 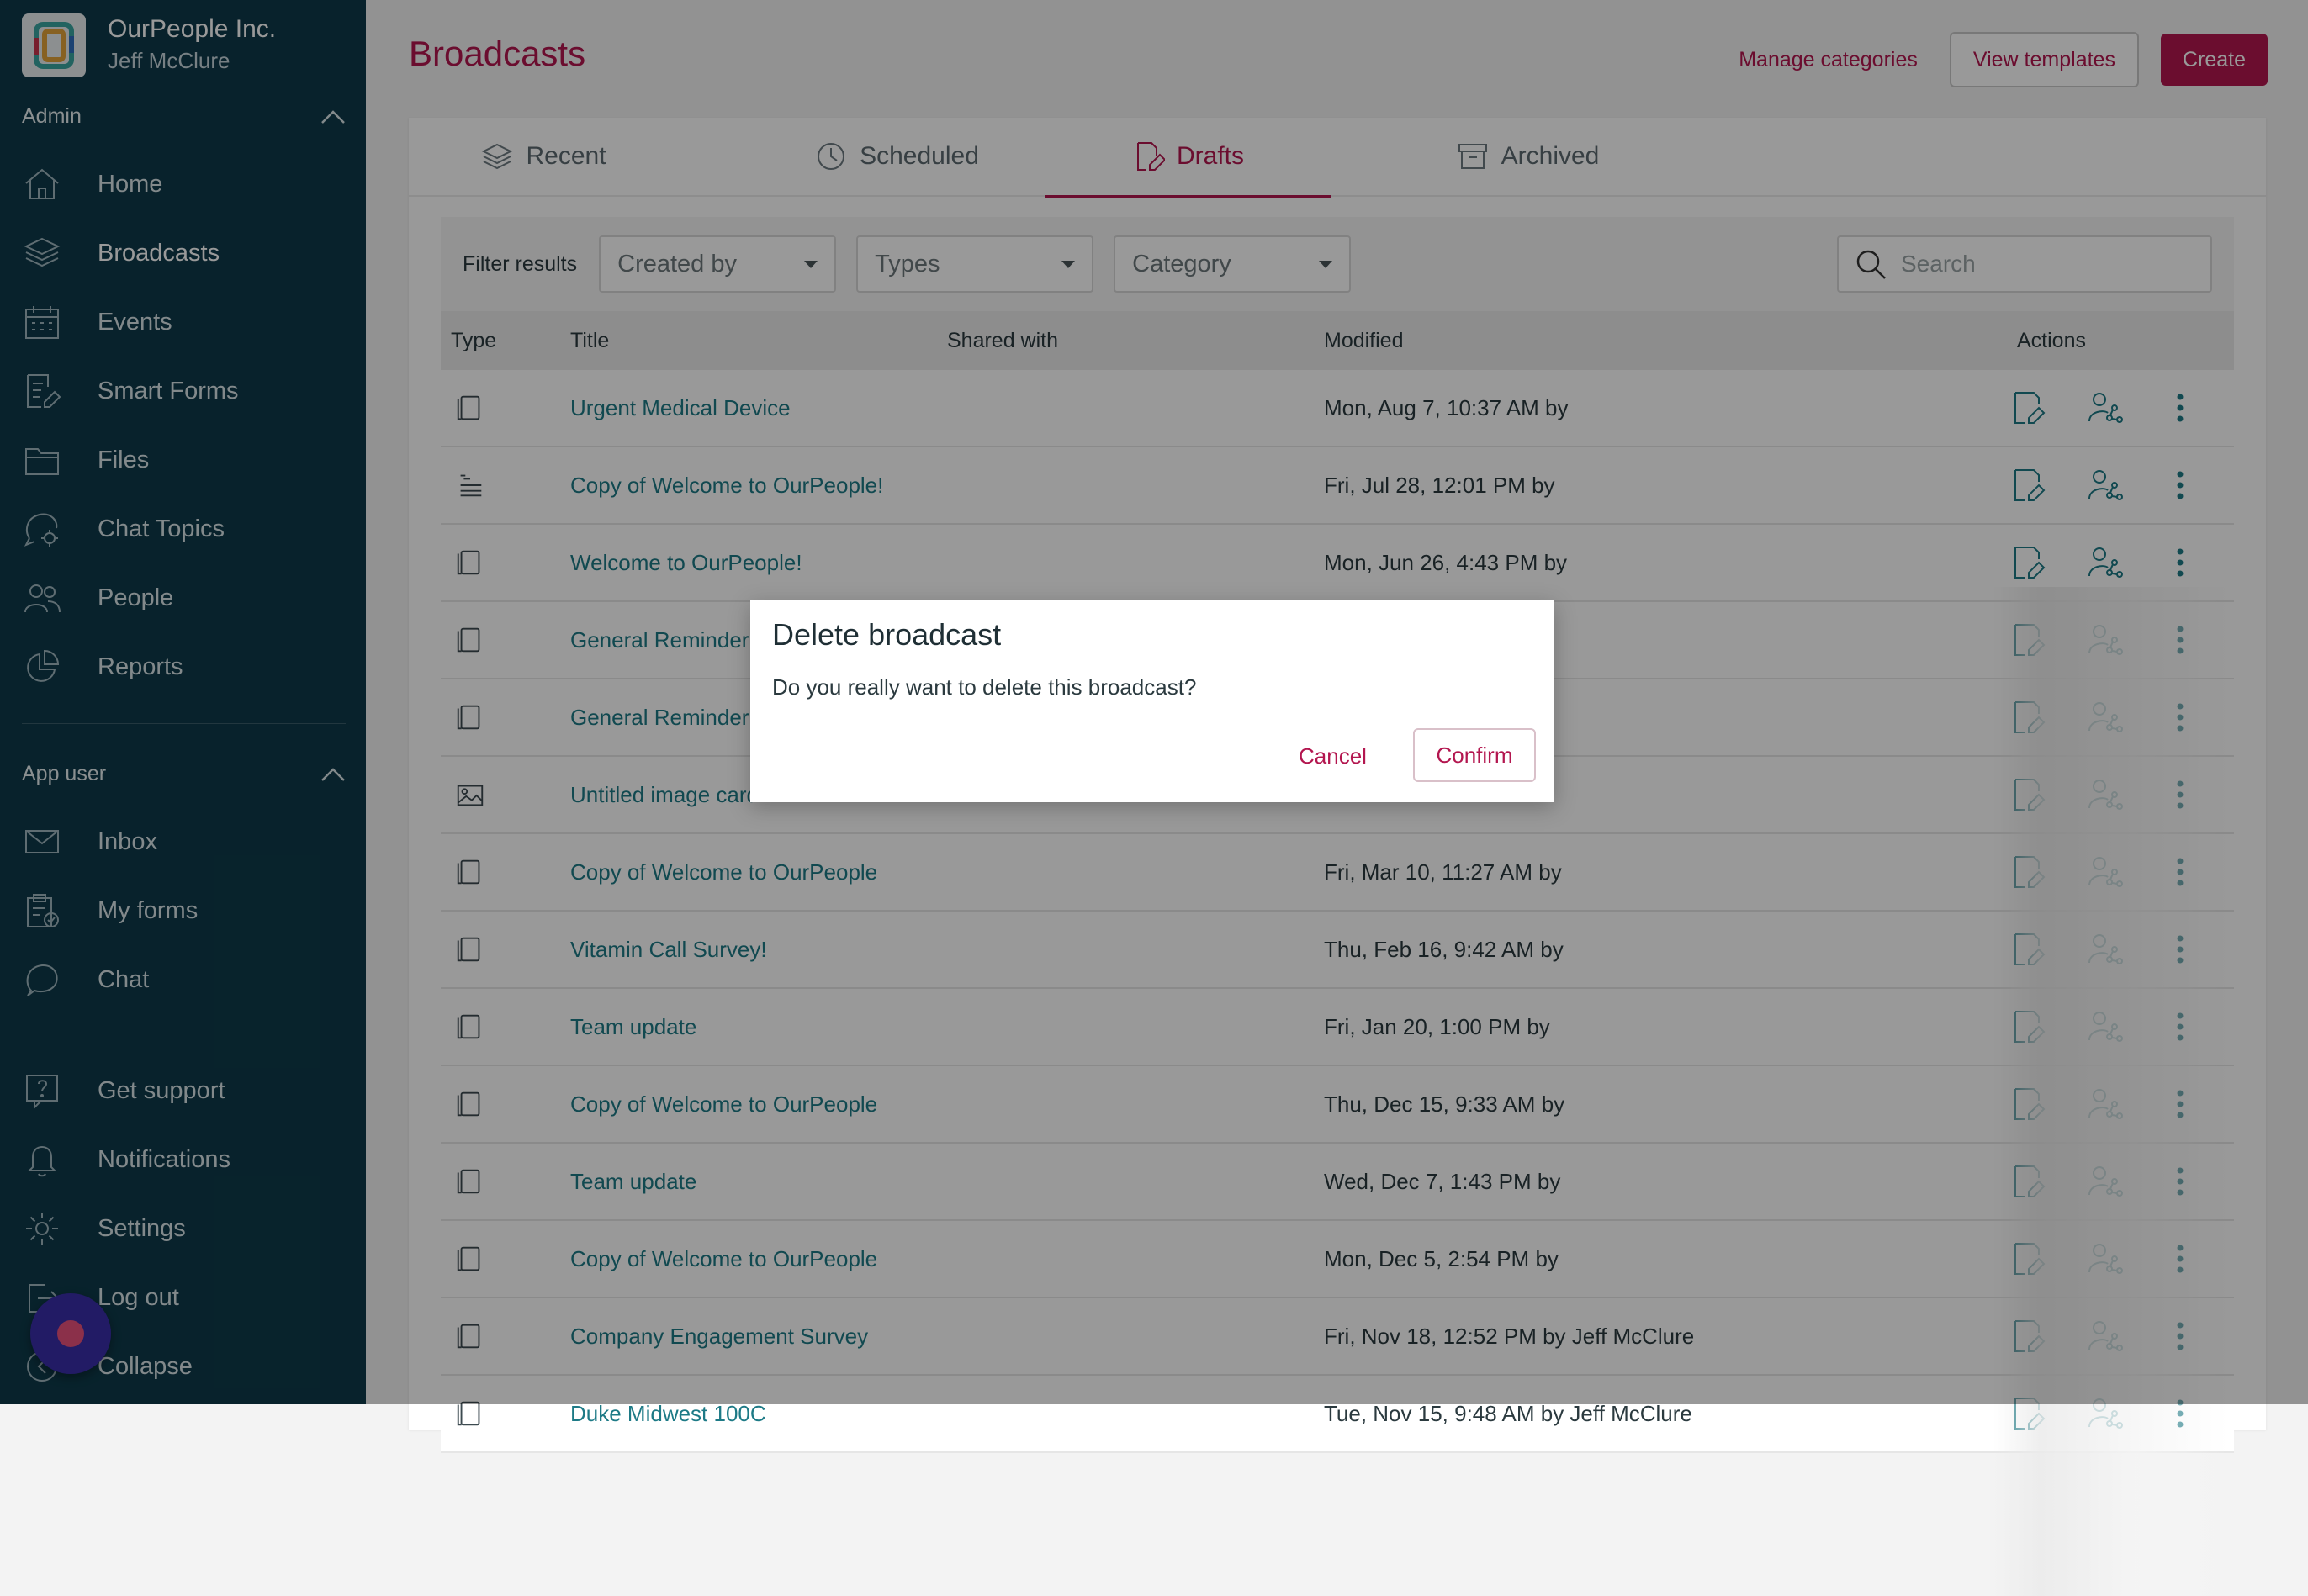 I want to click on confirm-button: Confirm, so click(x=1474, y=755).